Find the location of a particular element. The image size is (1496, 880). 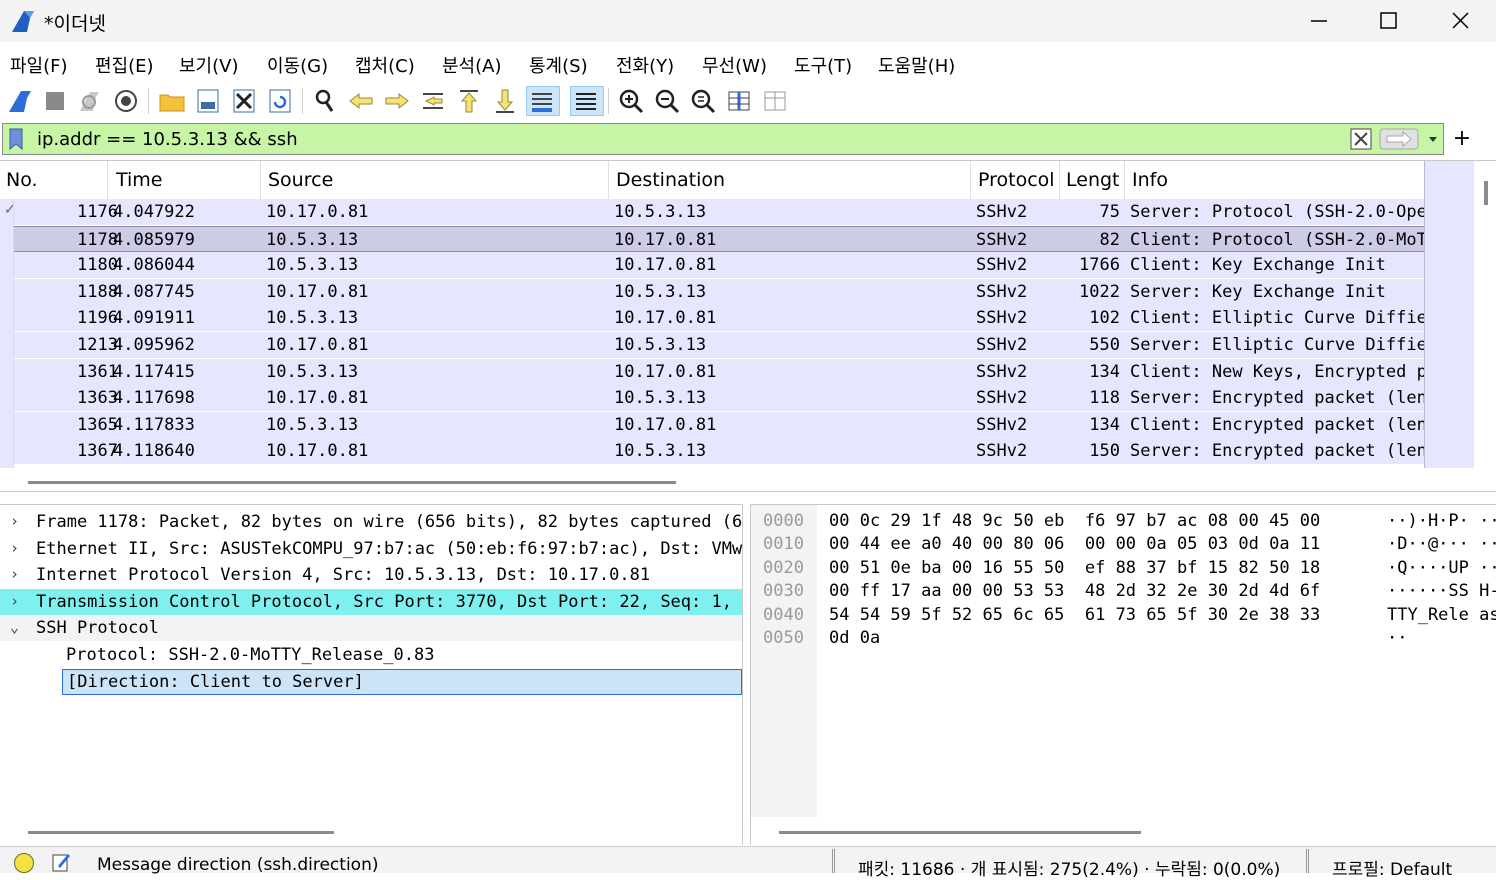

restart-capture-button is located at coordinates (91, 101).